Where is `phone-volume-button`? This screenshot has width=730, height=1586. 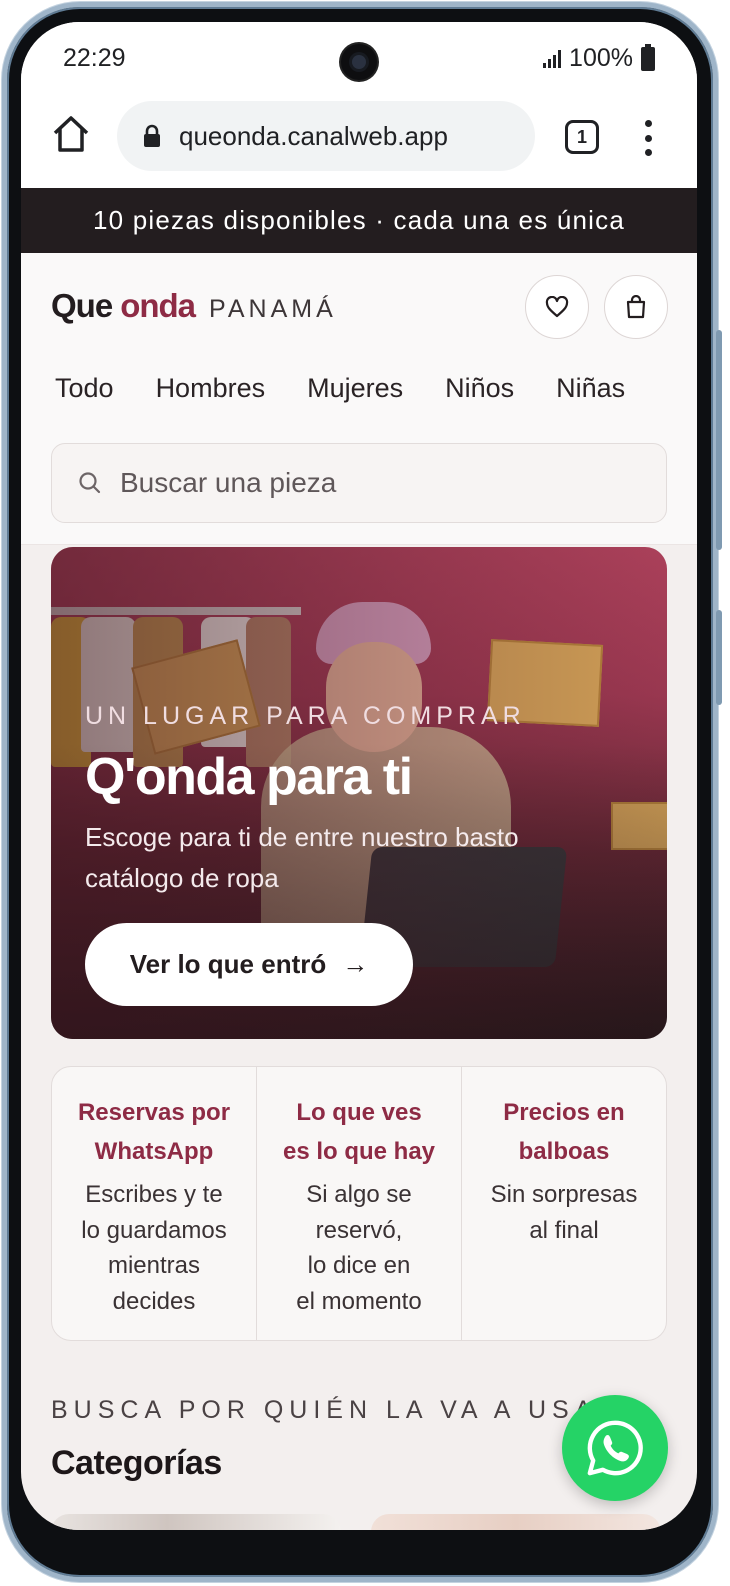 phone-volume-button is located at coordinates (719, 440).